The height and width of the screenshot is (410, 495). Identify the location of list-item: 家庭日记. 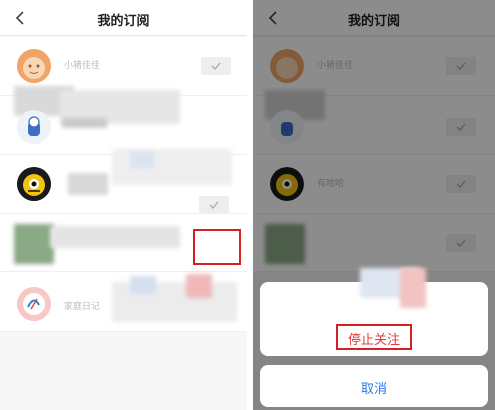
(123, 302).